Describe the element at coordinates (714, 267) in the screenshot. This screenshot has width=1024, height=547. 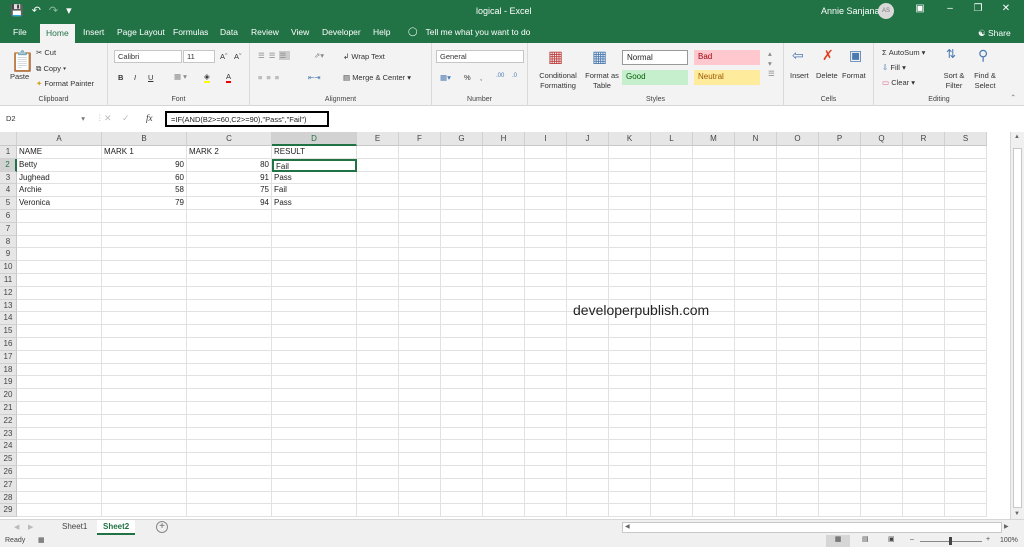
I see `cell-m10` at that location.